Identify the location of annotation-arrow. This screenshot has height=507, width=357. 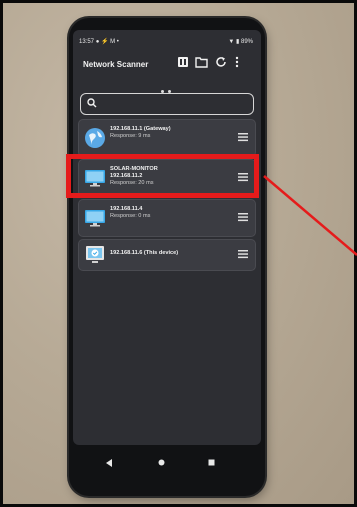
(310, 215).